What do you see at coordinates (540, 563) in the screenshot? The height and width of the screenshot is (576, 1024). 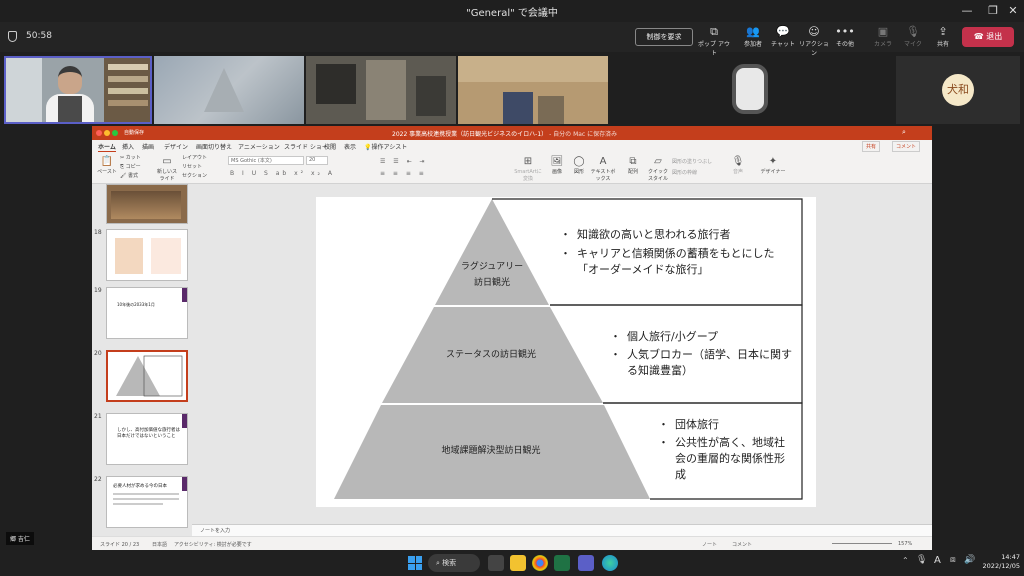 I see `chrome-icon` at bounding box center [540, 563].